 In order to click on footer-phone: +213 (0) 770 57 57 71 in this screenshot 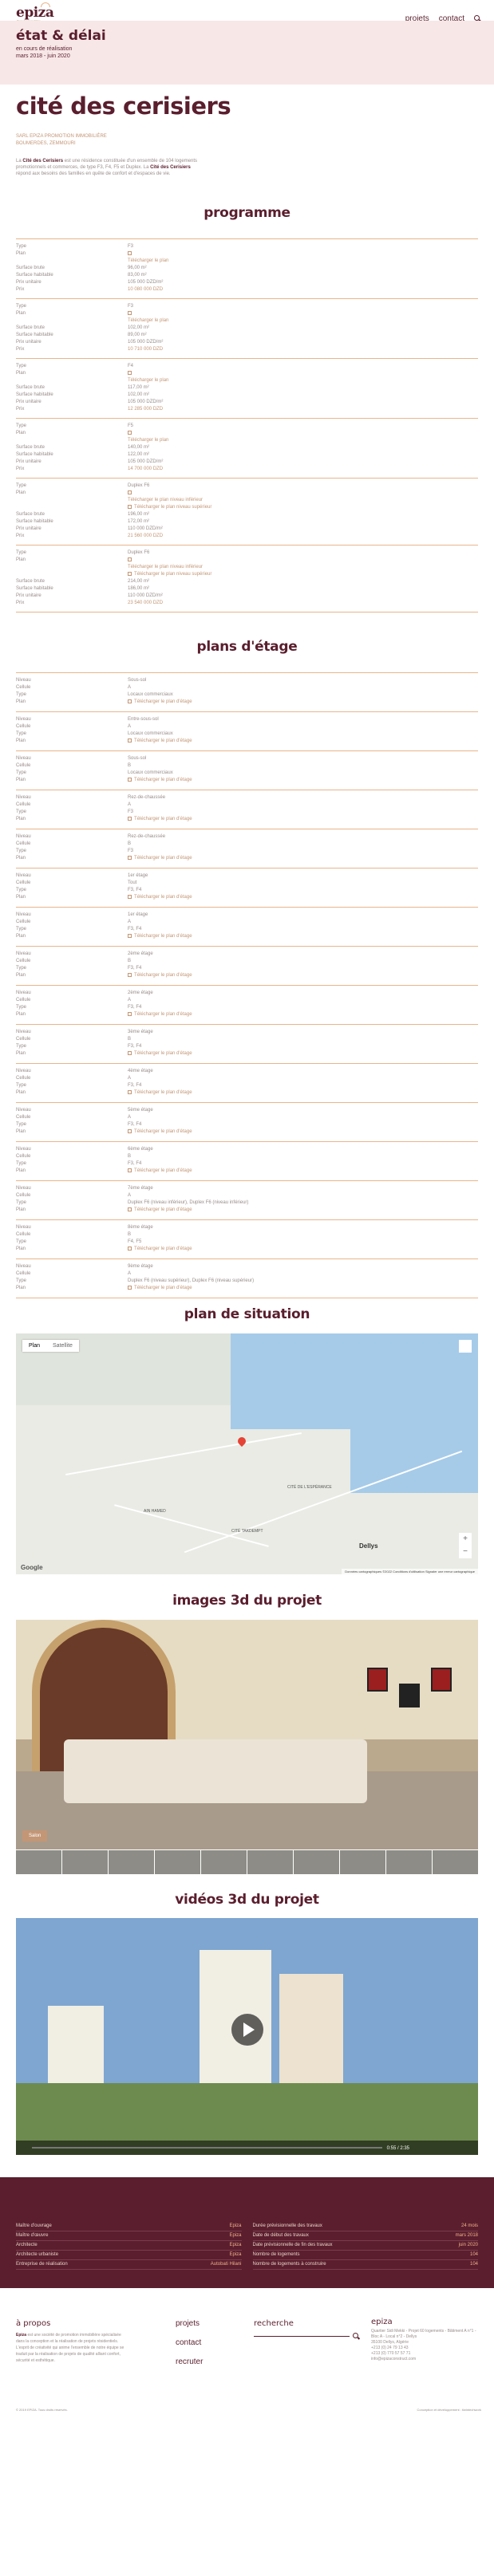, I will do `click(424, 2354)`.